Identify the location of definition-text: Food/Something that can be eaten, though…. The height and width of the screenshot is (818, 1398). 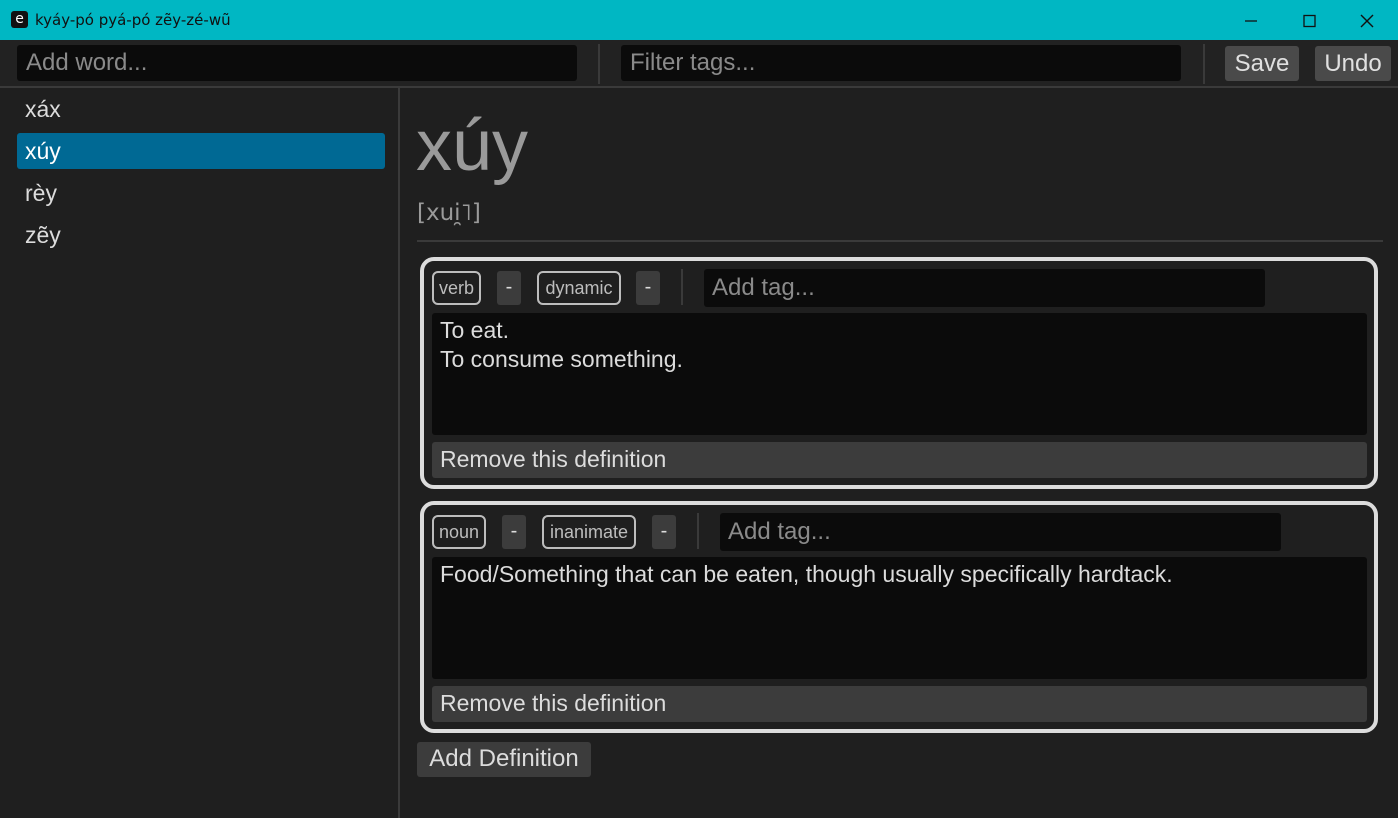
(899, 618).